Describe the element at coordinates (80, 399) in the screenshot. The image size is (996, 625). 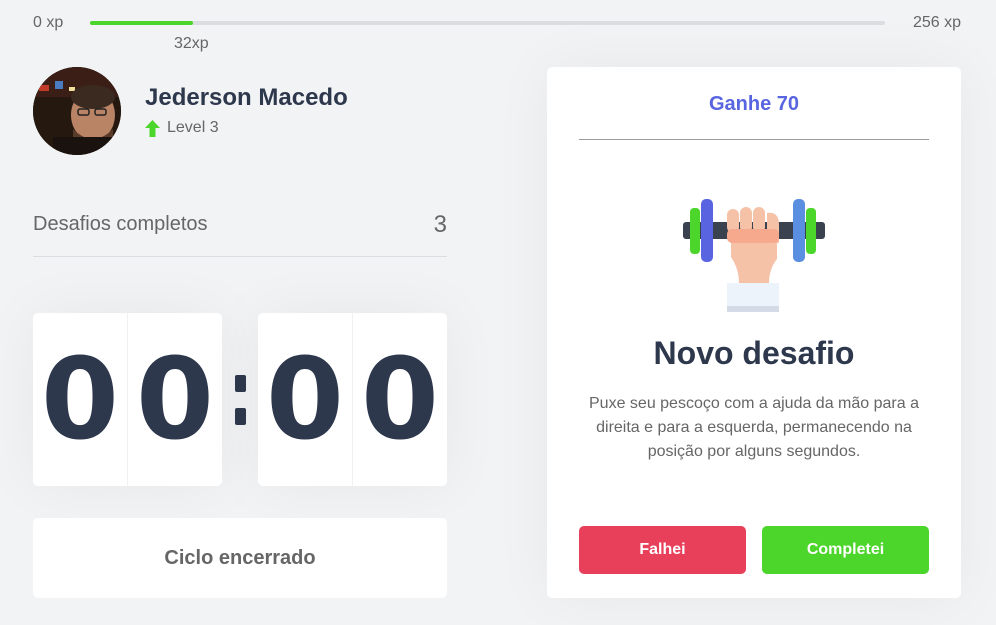
I see `minute-tens-digit: 0` at that location.